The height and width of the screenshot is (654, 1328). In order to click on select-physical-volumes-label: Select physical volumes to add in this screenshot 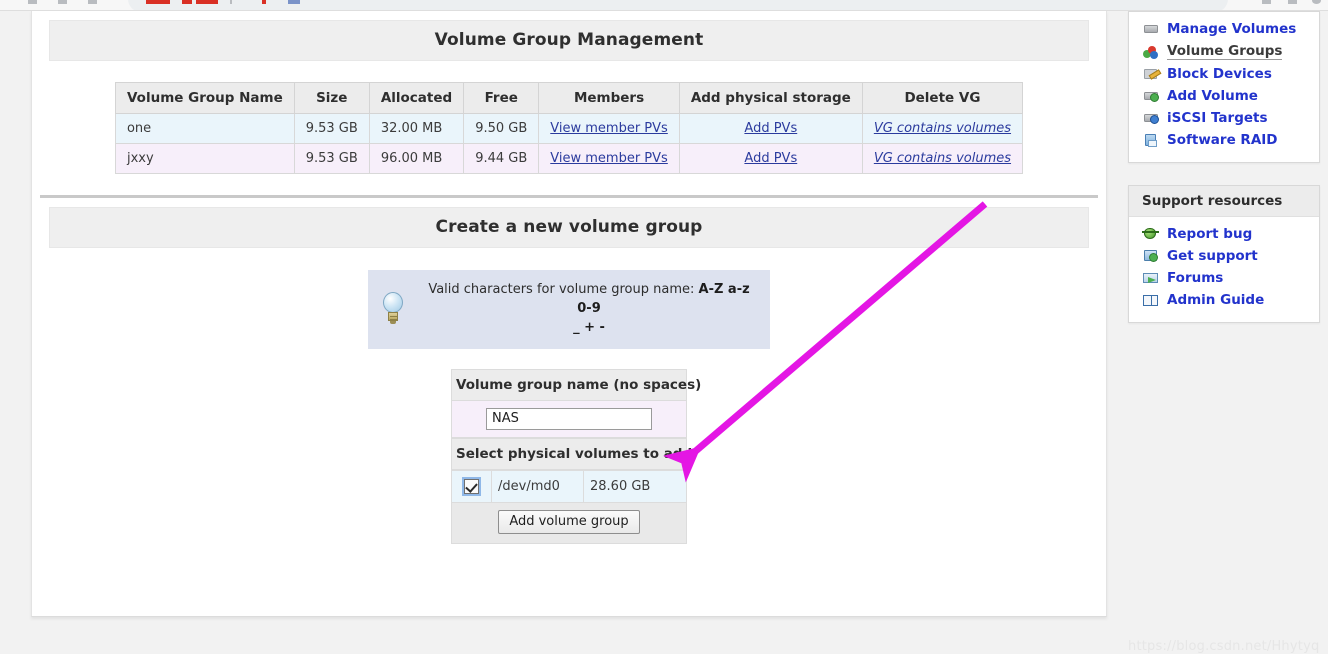, I will do `click(571, 453)`.